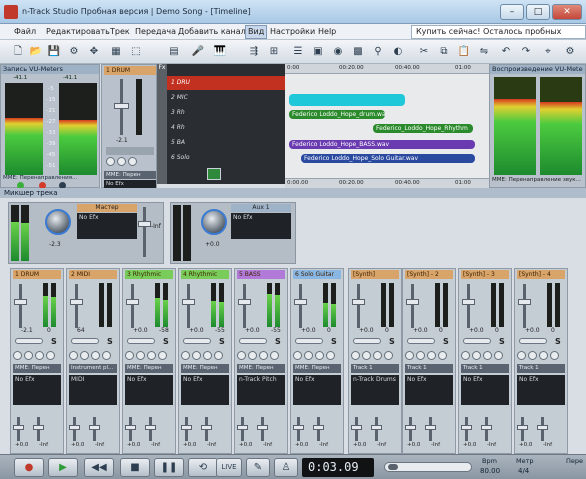 The width and height of the screenshot is (586, 479). What do you see at coordinates (274, 52) in the screenshot?
I see `plugin-icon: ⊞` at bounding box center [274, 52].